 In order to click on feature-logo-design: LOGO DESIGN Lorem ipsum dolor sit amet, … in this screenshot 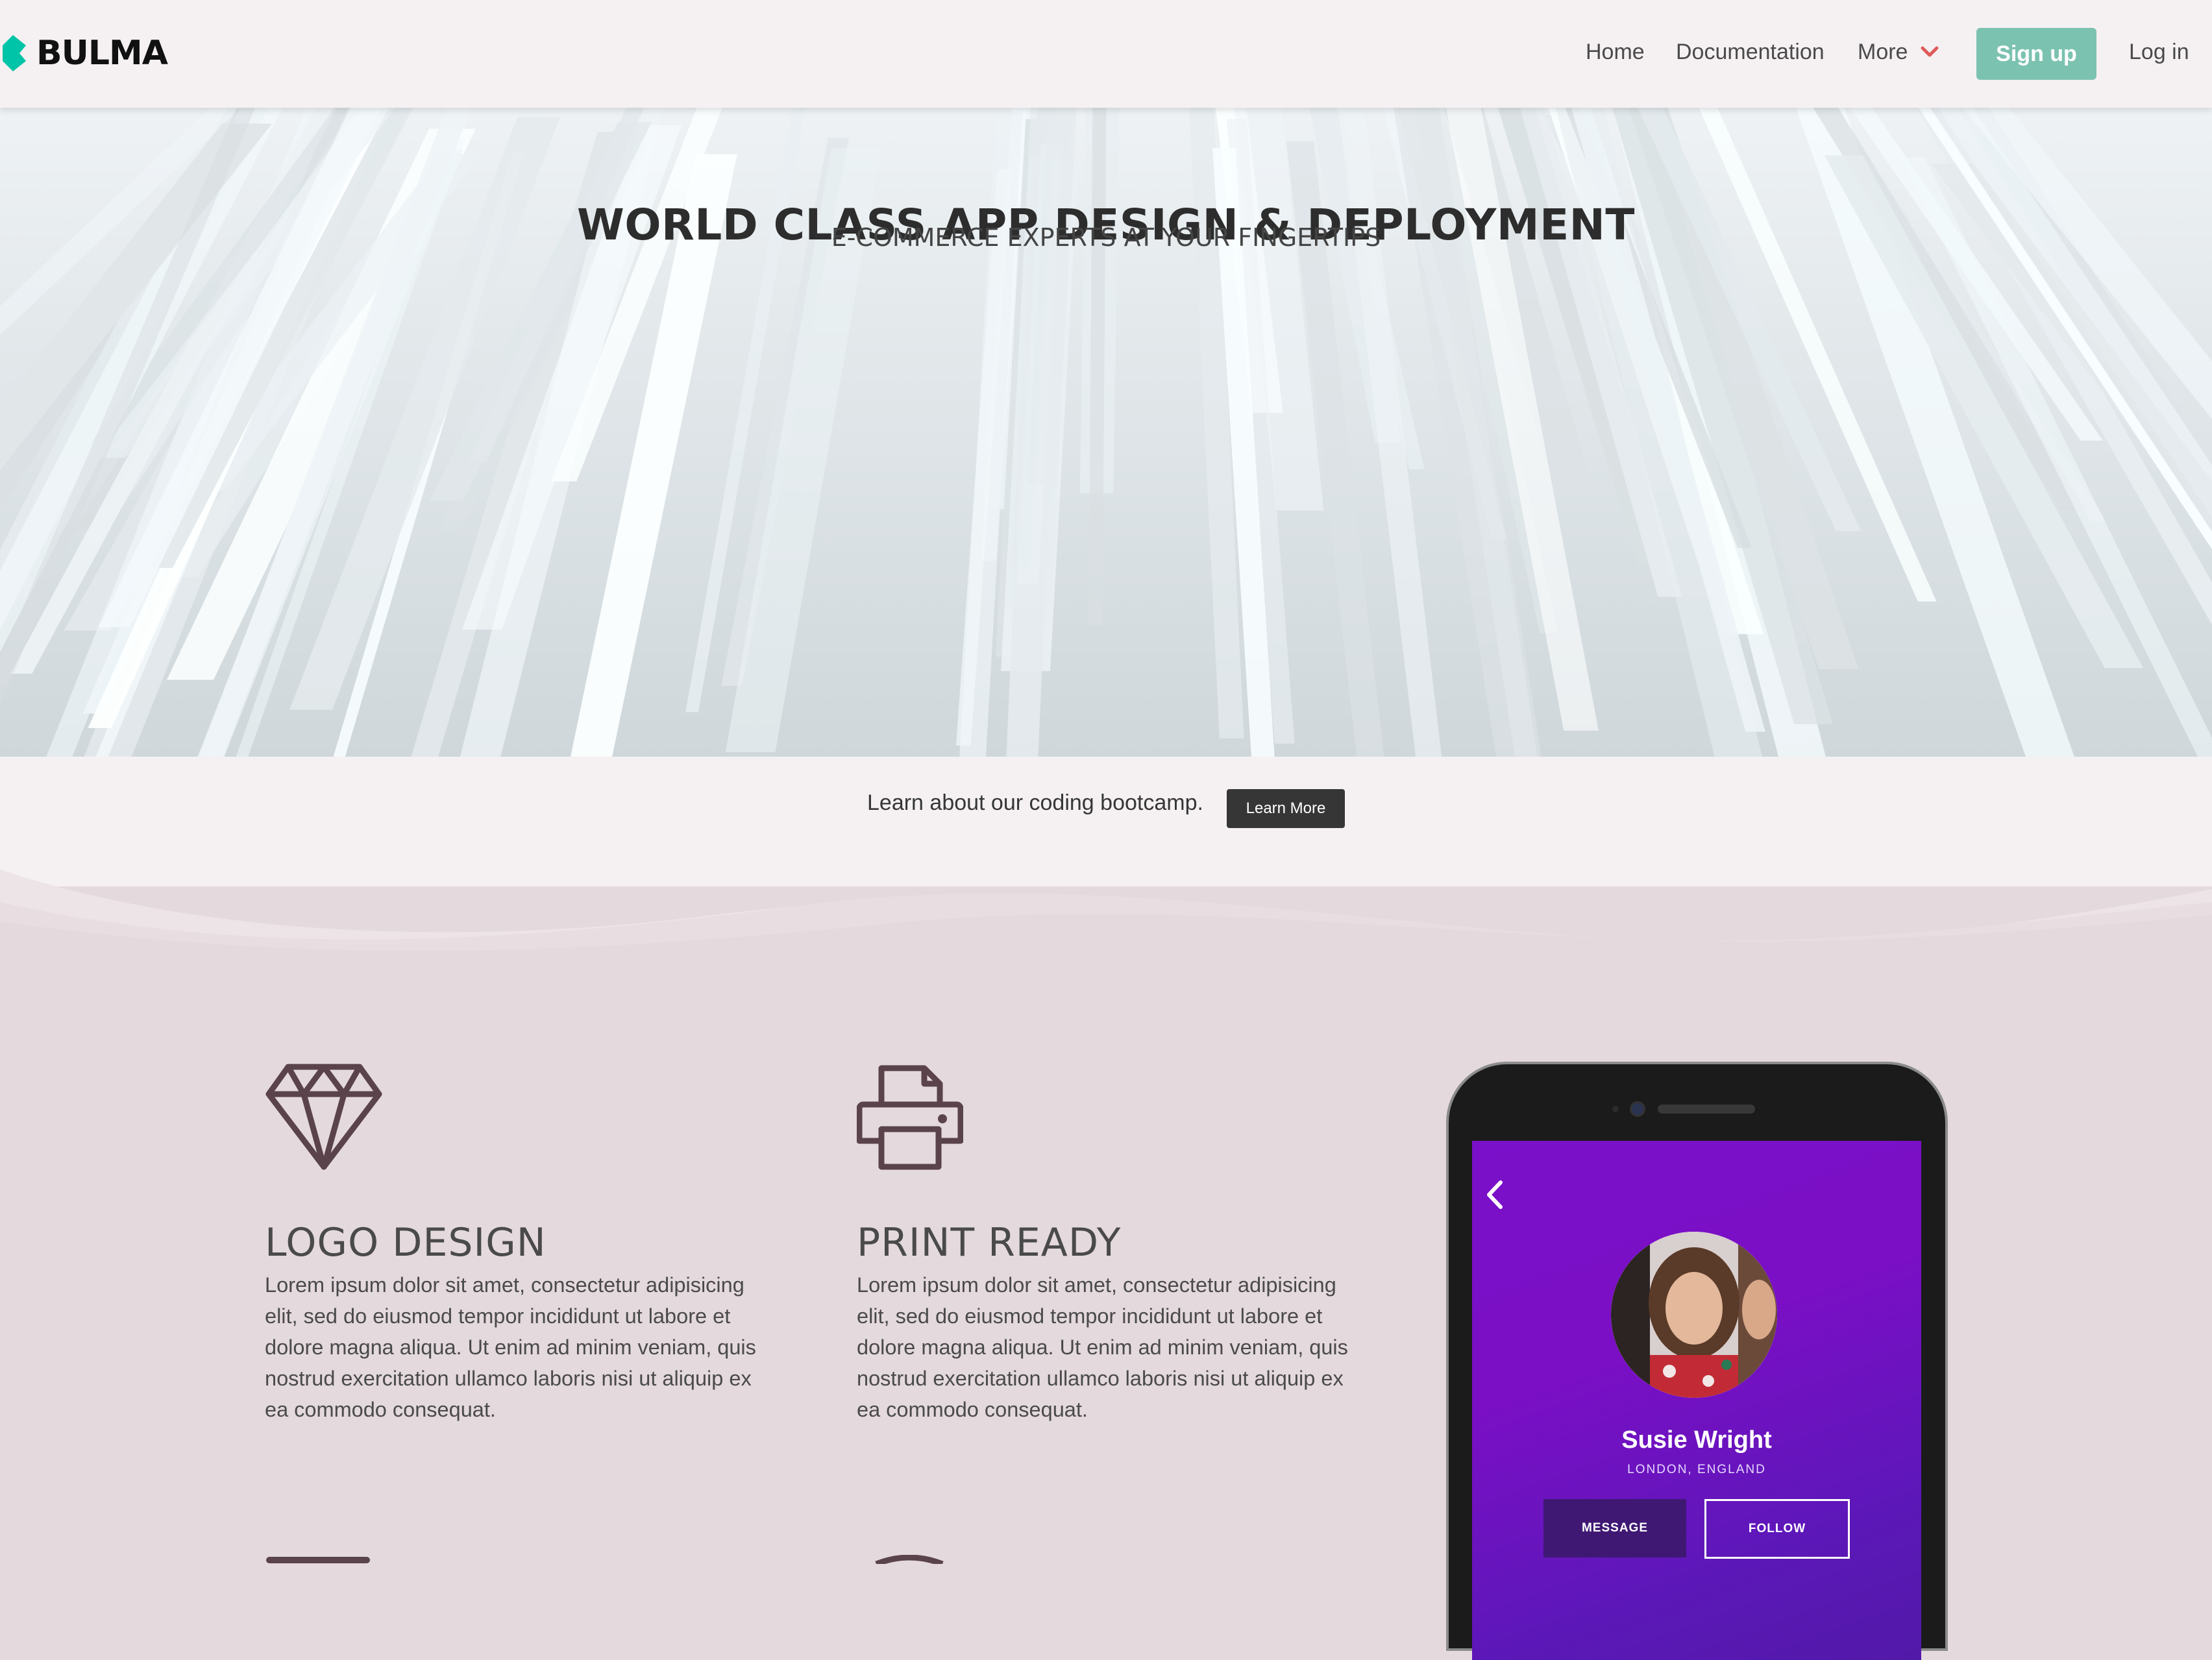, I will do `click(511, 1322)`.